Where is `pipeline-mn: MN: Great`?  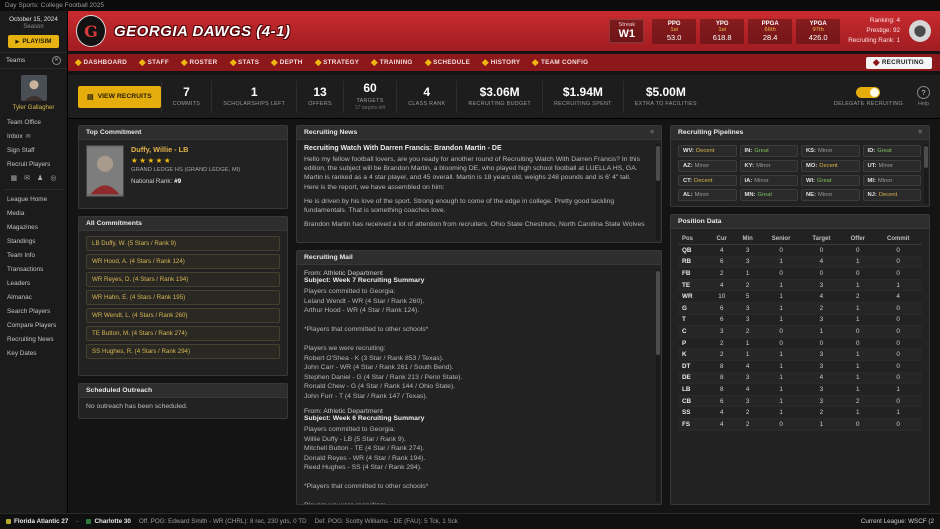
pipeline-mn: MN: Great is located at coordinates (768, 195).